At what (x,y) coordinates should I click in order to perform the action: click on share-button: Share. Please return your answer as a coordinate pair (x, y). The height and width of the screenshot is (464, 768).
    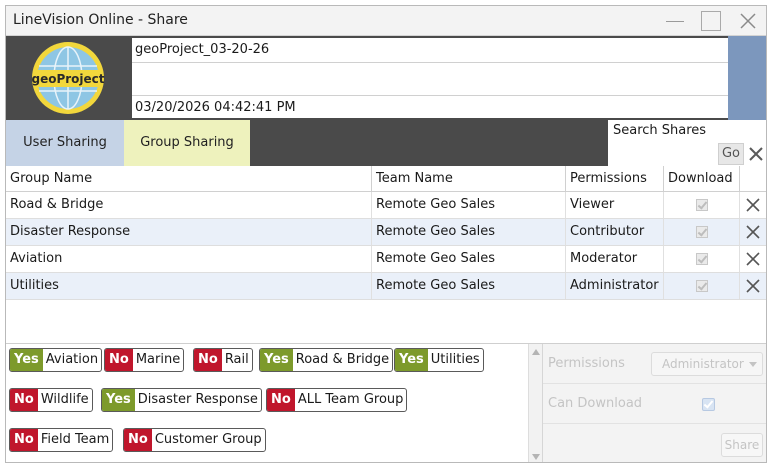
    Looking at the image, I should click on (742, 445).